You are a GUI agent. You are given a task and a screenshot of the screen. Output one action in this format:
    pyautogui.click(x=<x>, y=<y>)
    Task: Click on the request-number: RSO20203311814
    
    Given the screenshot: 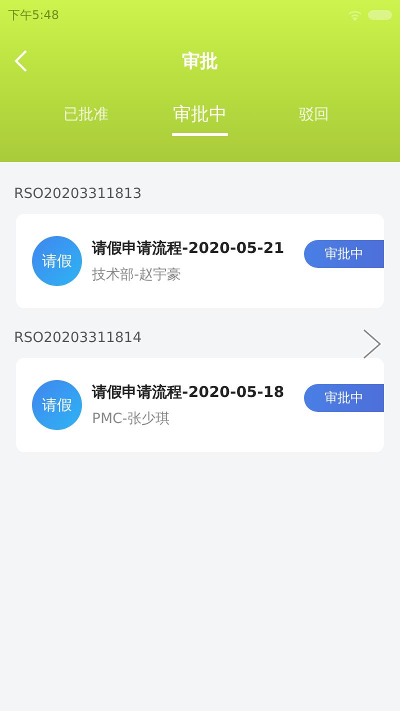 What is the action you would take?
    pyautogui.click(x=78, y=338)
    